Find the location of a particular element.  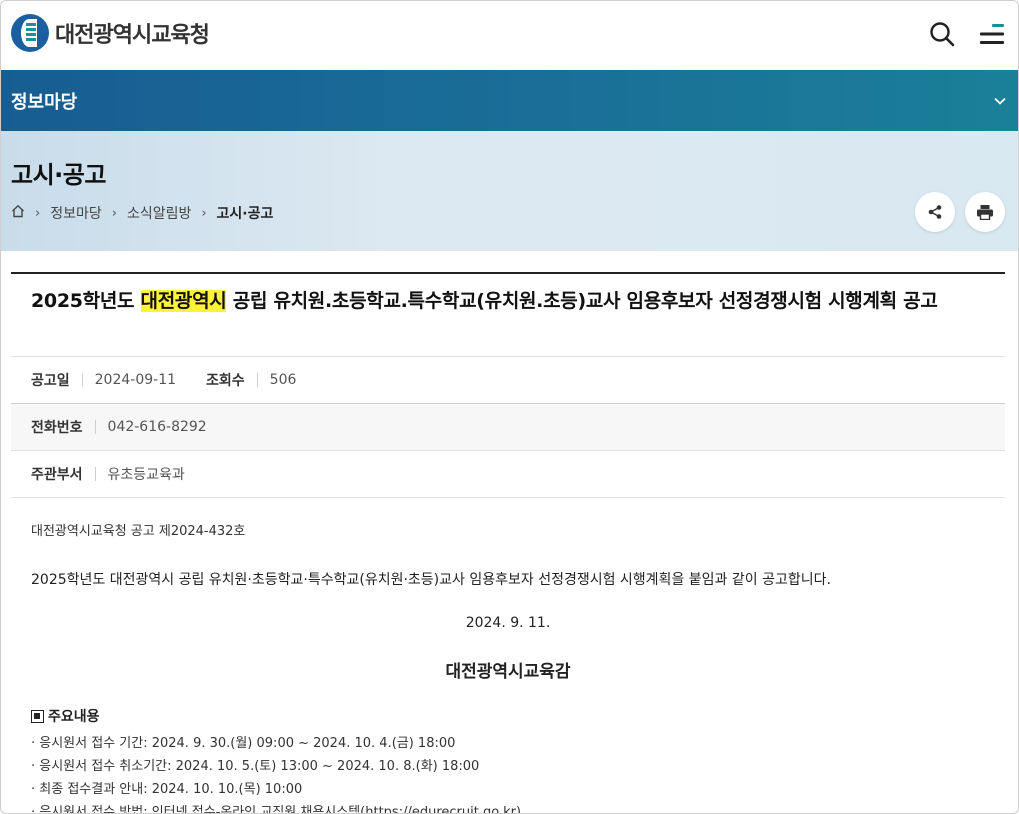

site-logo: 대전광역시교육청 is located at coordinates (110, 33).